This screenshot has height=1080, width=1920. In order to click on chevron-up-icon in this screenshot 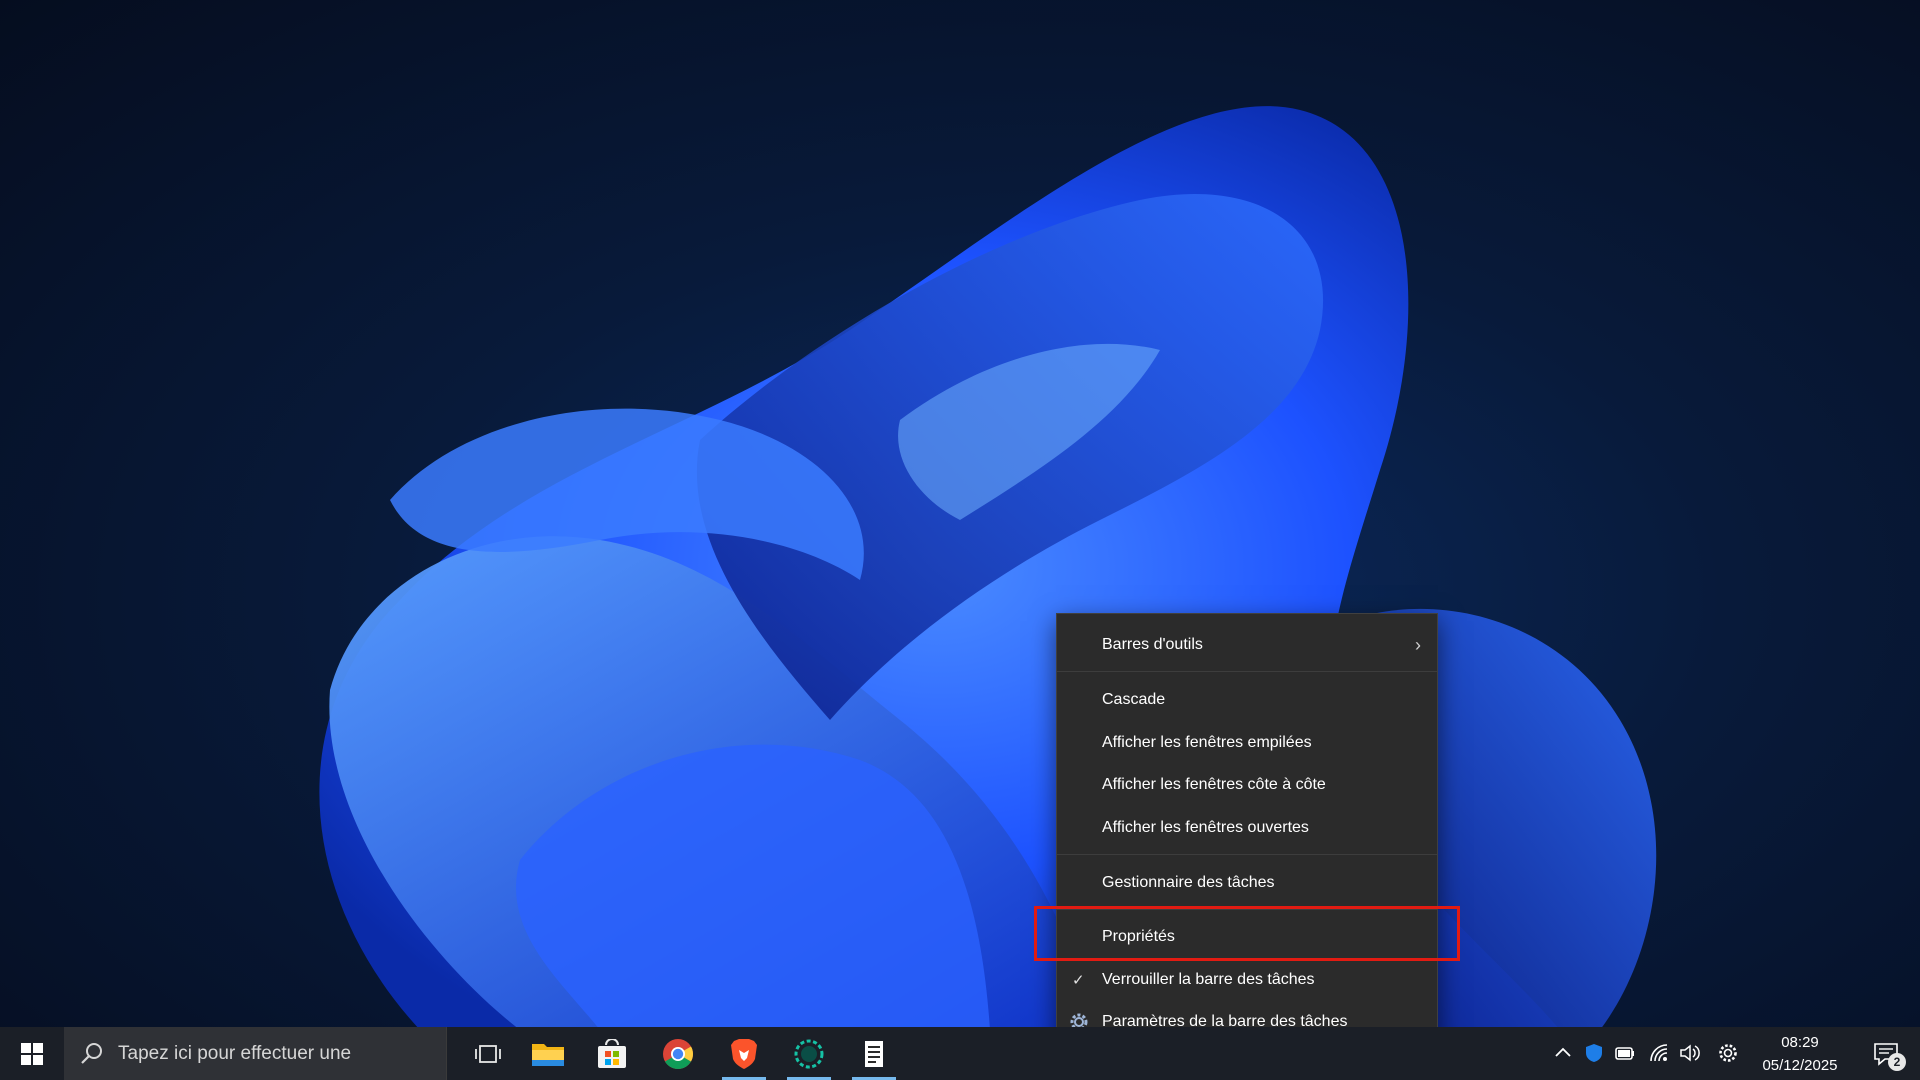, I will do `click(1563, 1053)`.